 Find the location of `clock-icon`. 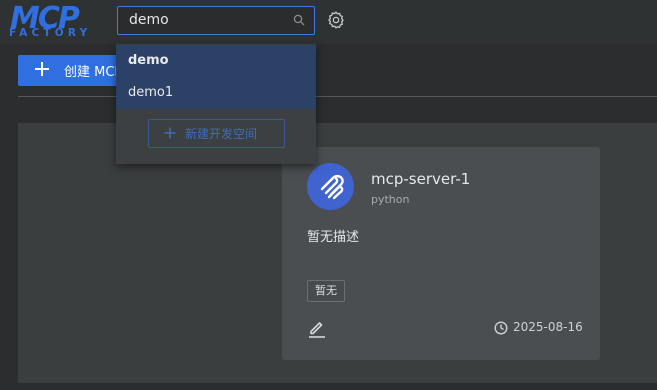

clock-icon is located at coordinates (501, 328).